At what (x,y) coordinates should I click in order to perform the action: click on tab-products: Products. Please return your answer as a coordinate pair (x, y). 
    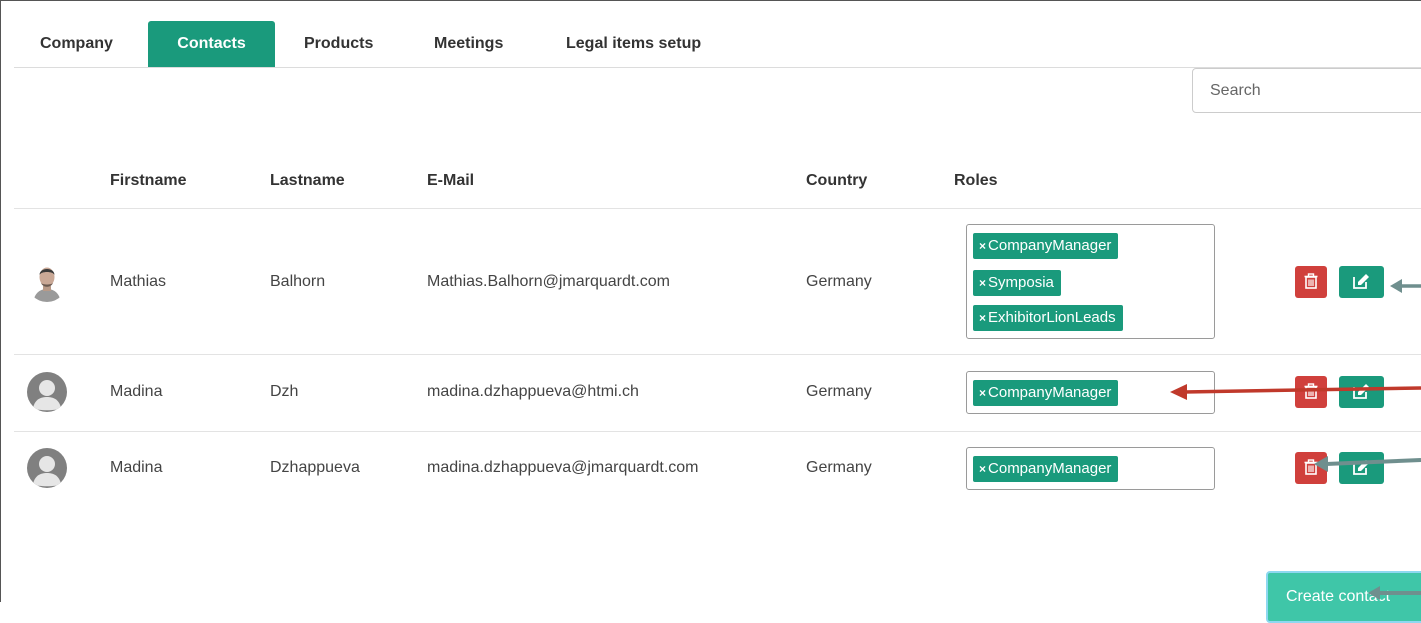
    Looking at the image, I should click on (338, 44).